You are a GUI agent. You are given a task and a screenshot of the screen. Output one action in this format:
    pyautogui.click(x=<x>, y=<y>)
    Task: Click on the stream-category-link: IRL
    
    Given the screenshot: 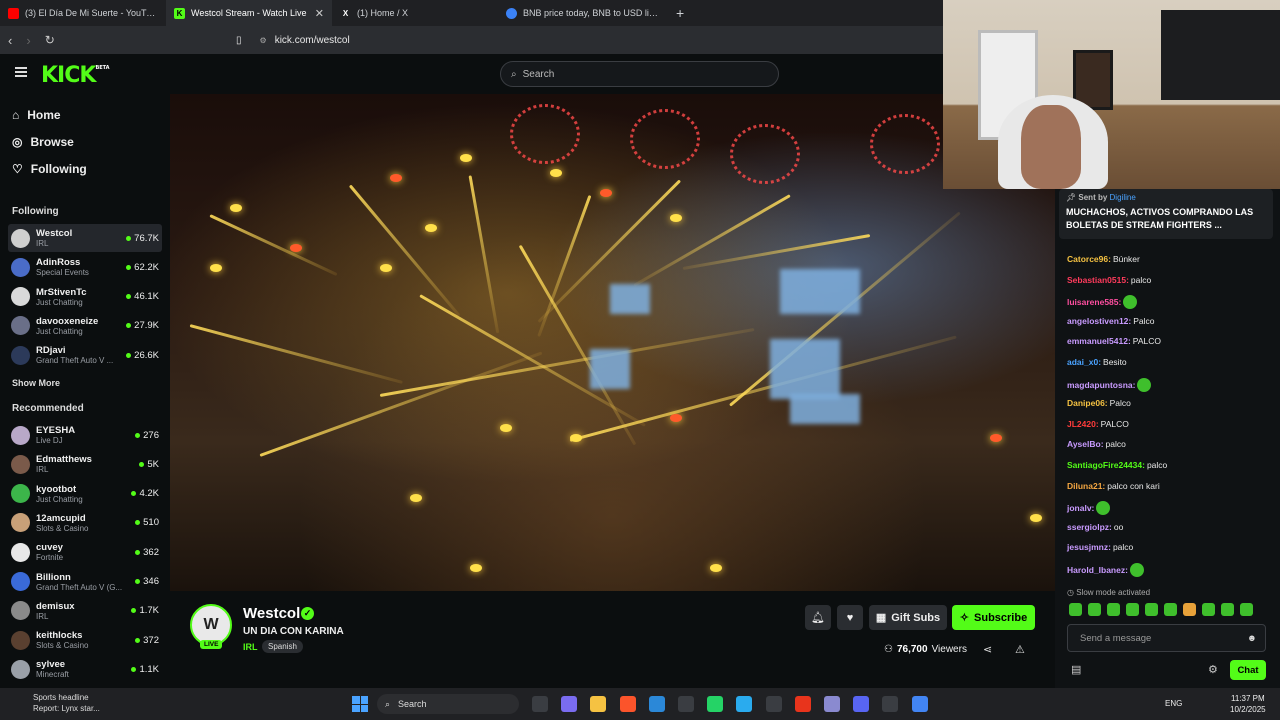 What is the action you would take?
    pyautogui.click(x=250, y=647)
    